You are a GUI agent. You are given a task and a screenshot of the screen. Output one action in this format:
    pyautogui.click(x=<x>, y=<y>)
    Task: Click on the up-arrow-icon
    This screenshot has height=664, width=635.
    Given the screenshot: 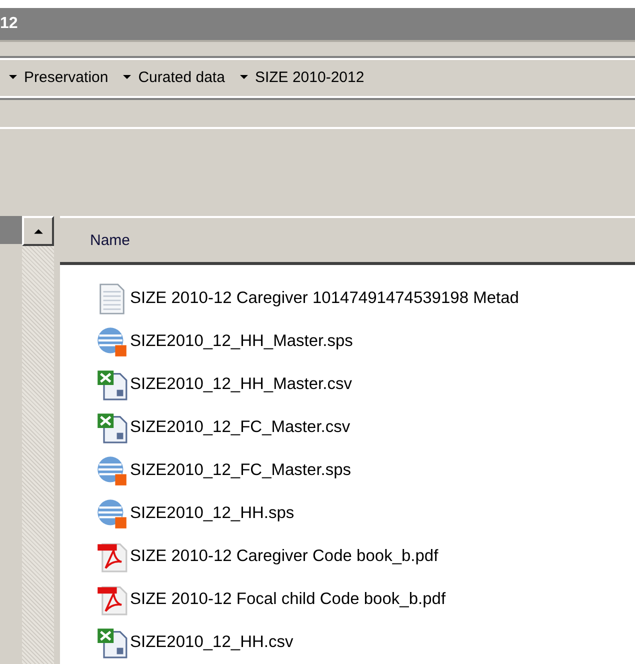 What is the action you would take?
    pyautogui.click(x=38, y=231)
    